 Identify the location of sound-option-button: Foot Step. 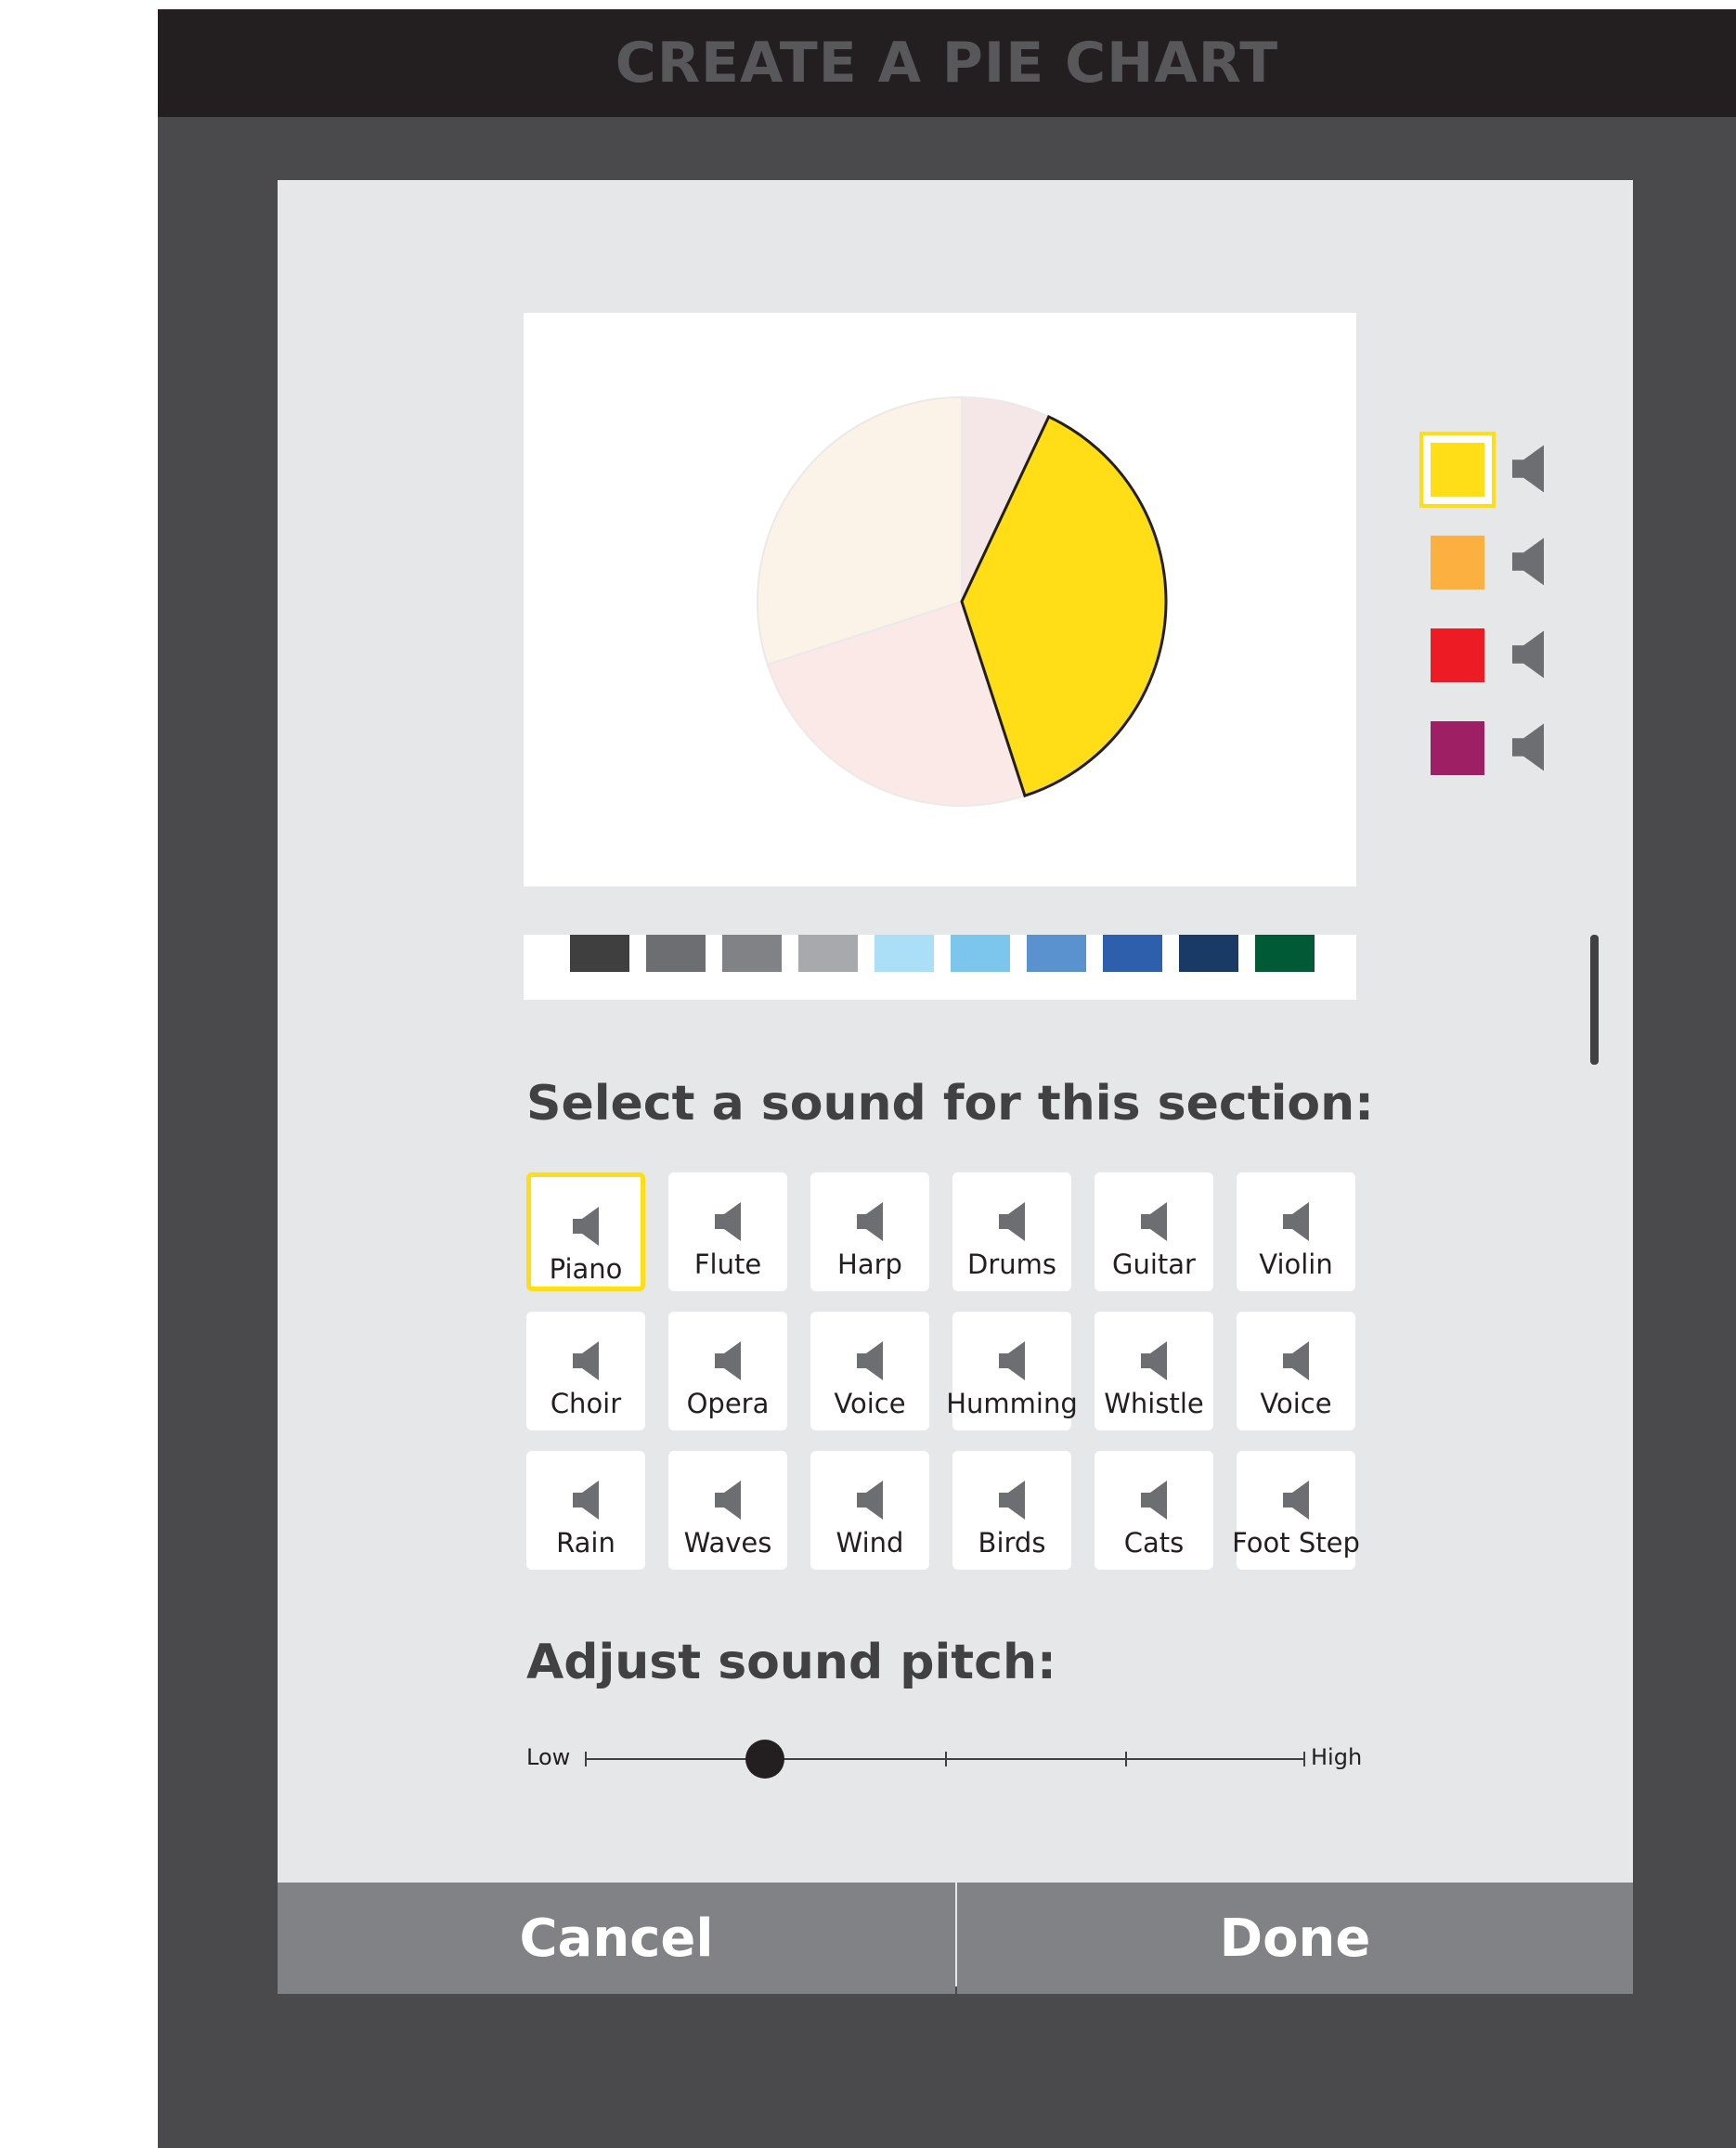
(1296, 1510).